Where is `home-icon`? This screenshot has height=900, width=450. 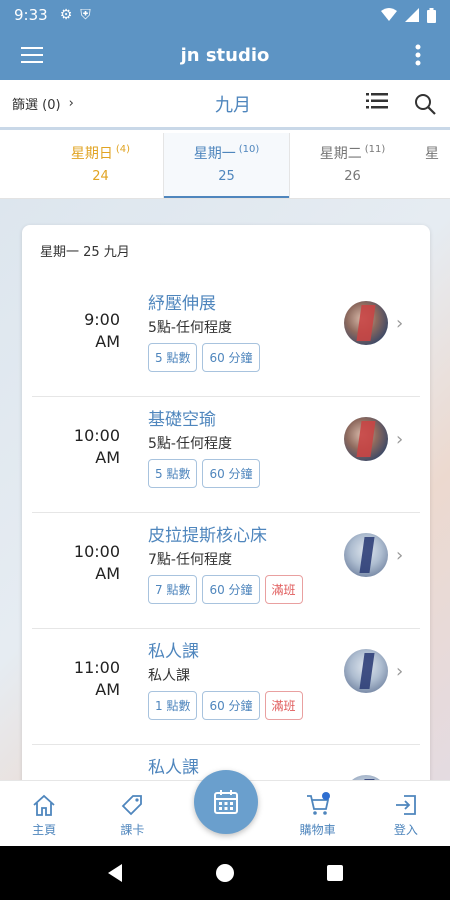
home-icon is located at coordinates (44, 805).